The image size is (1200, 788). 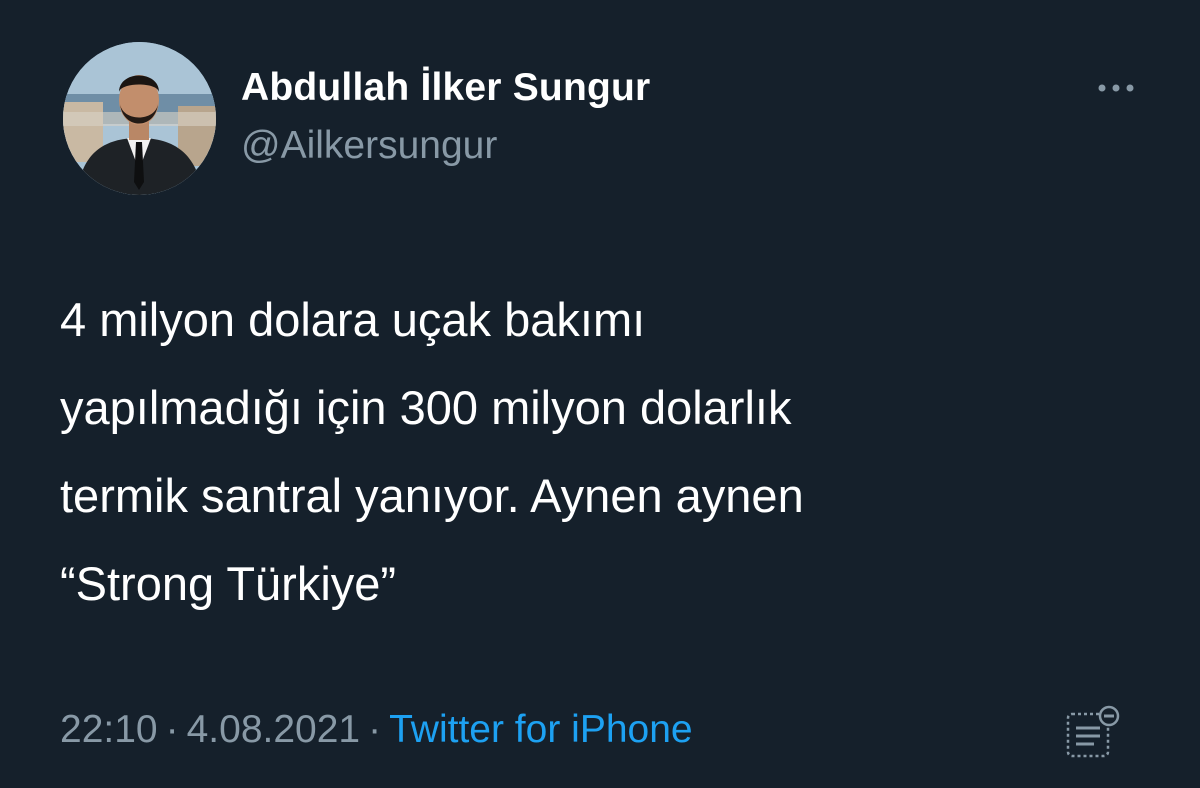 What do you see at coordinates (1116, 88) in the screenshot?
I see `more-options-icon` at bounding box center [1116, 88].